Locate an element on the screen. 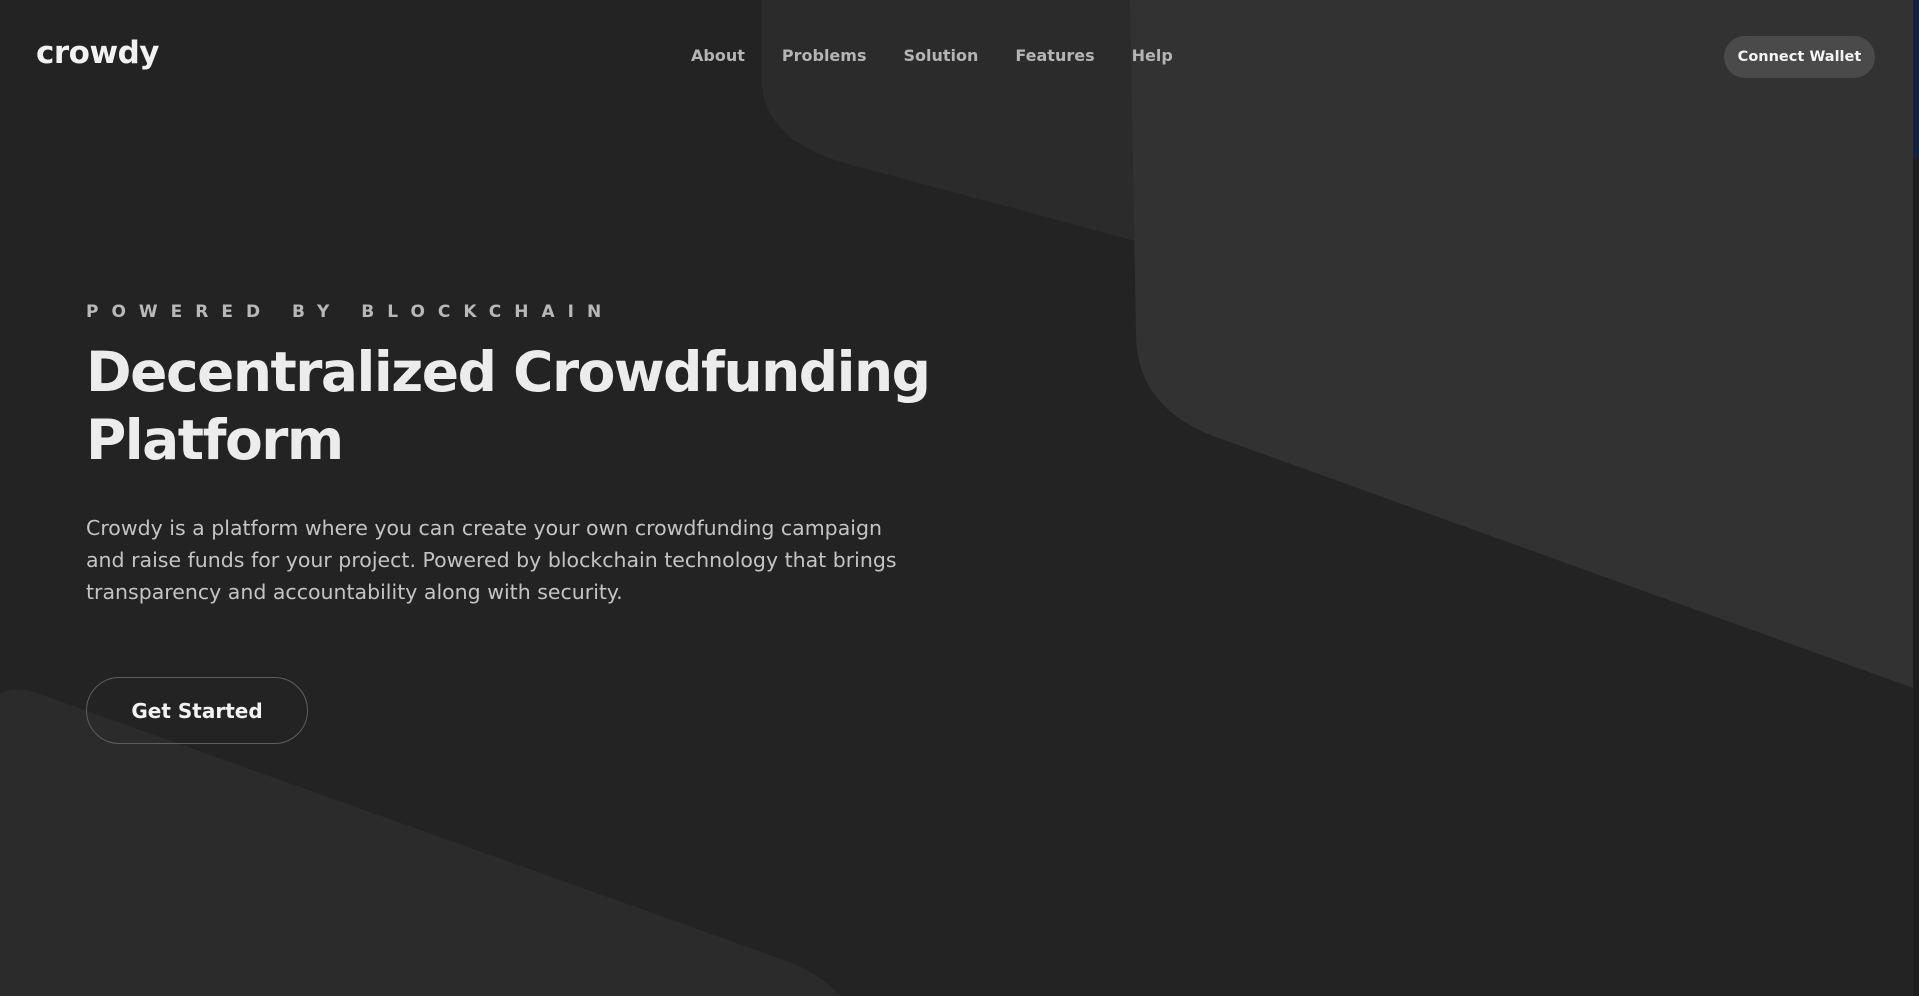 Image resolution: width=1919 pixels, height=996 pixels. get-started-button: Get Started is located at coordinates (197, 710).